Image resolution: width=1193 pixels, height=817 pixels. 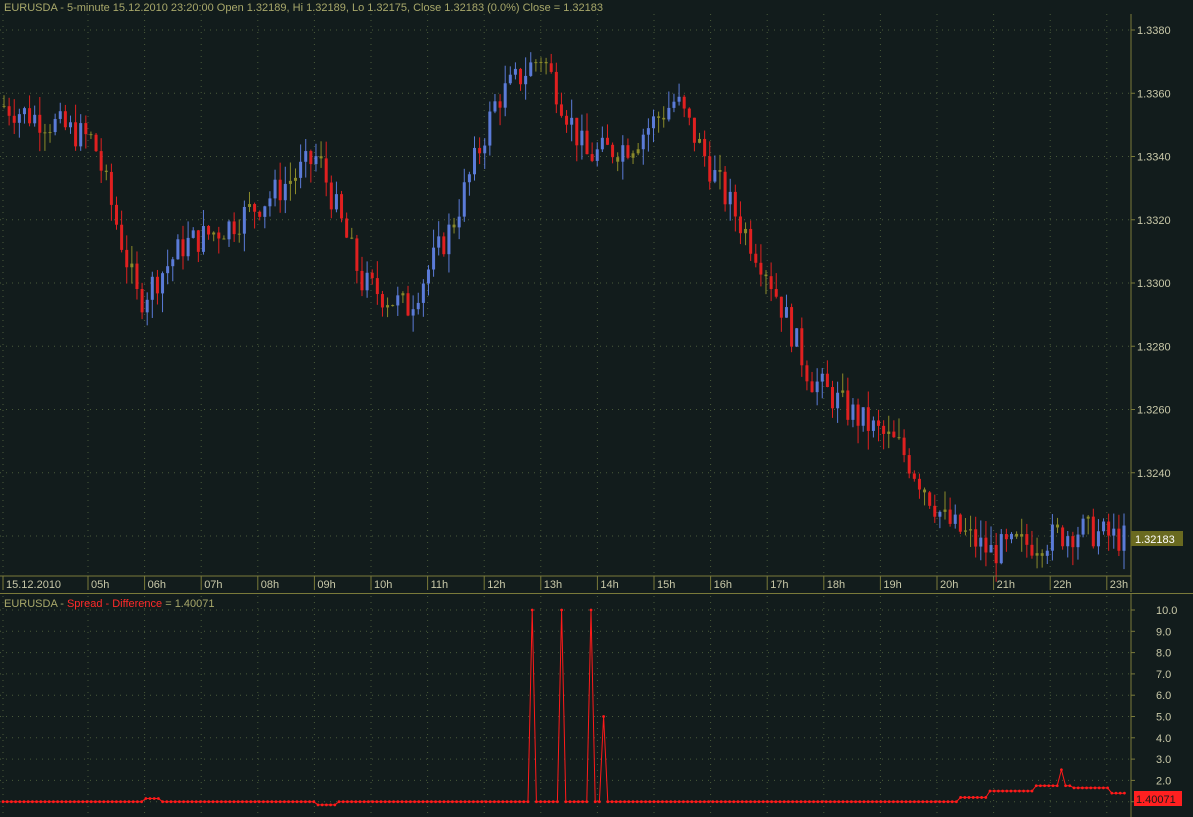 What do you see at coordinates (1163, 632) in the screenshot?
I see `spread-y-tick-label: 9.0` at bounding box center [1163, 632].